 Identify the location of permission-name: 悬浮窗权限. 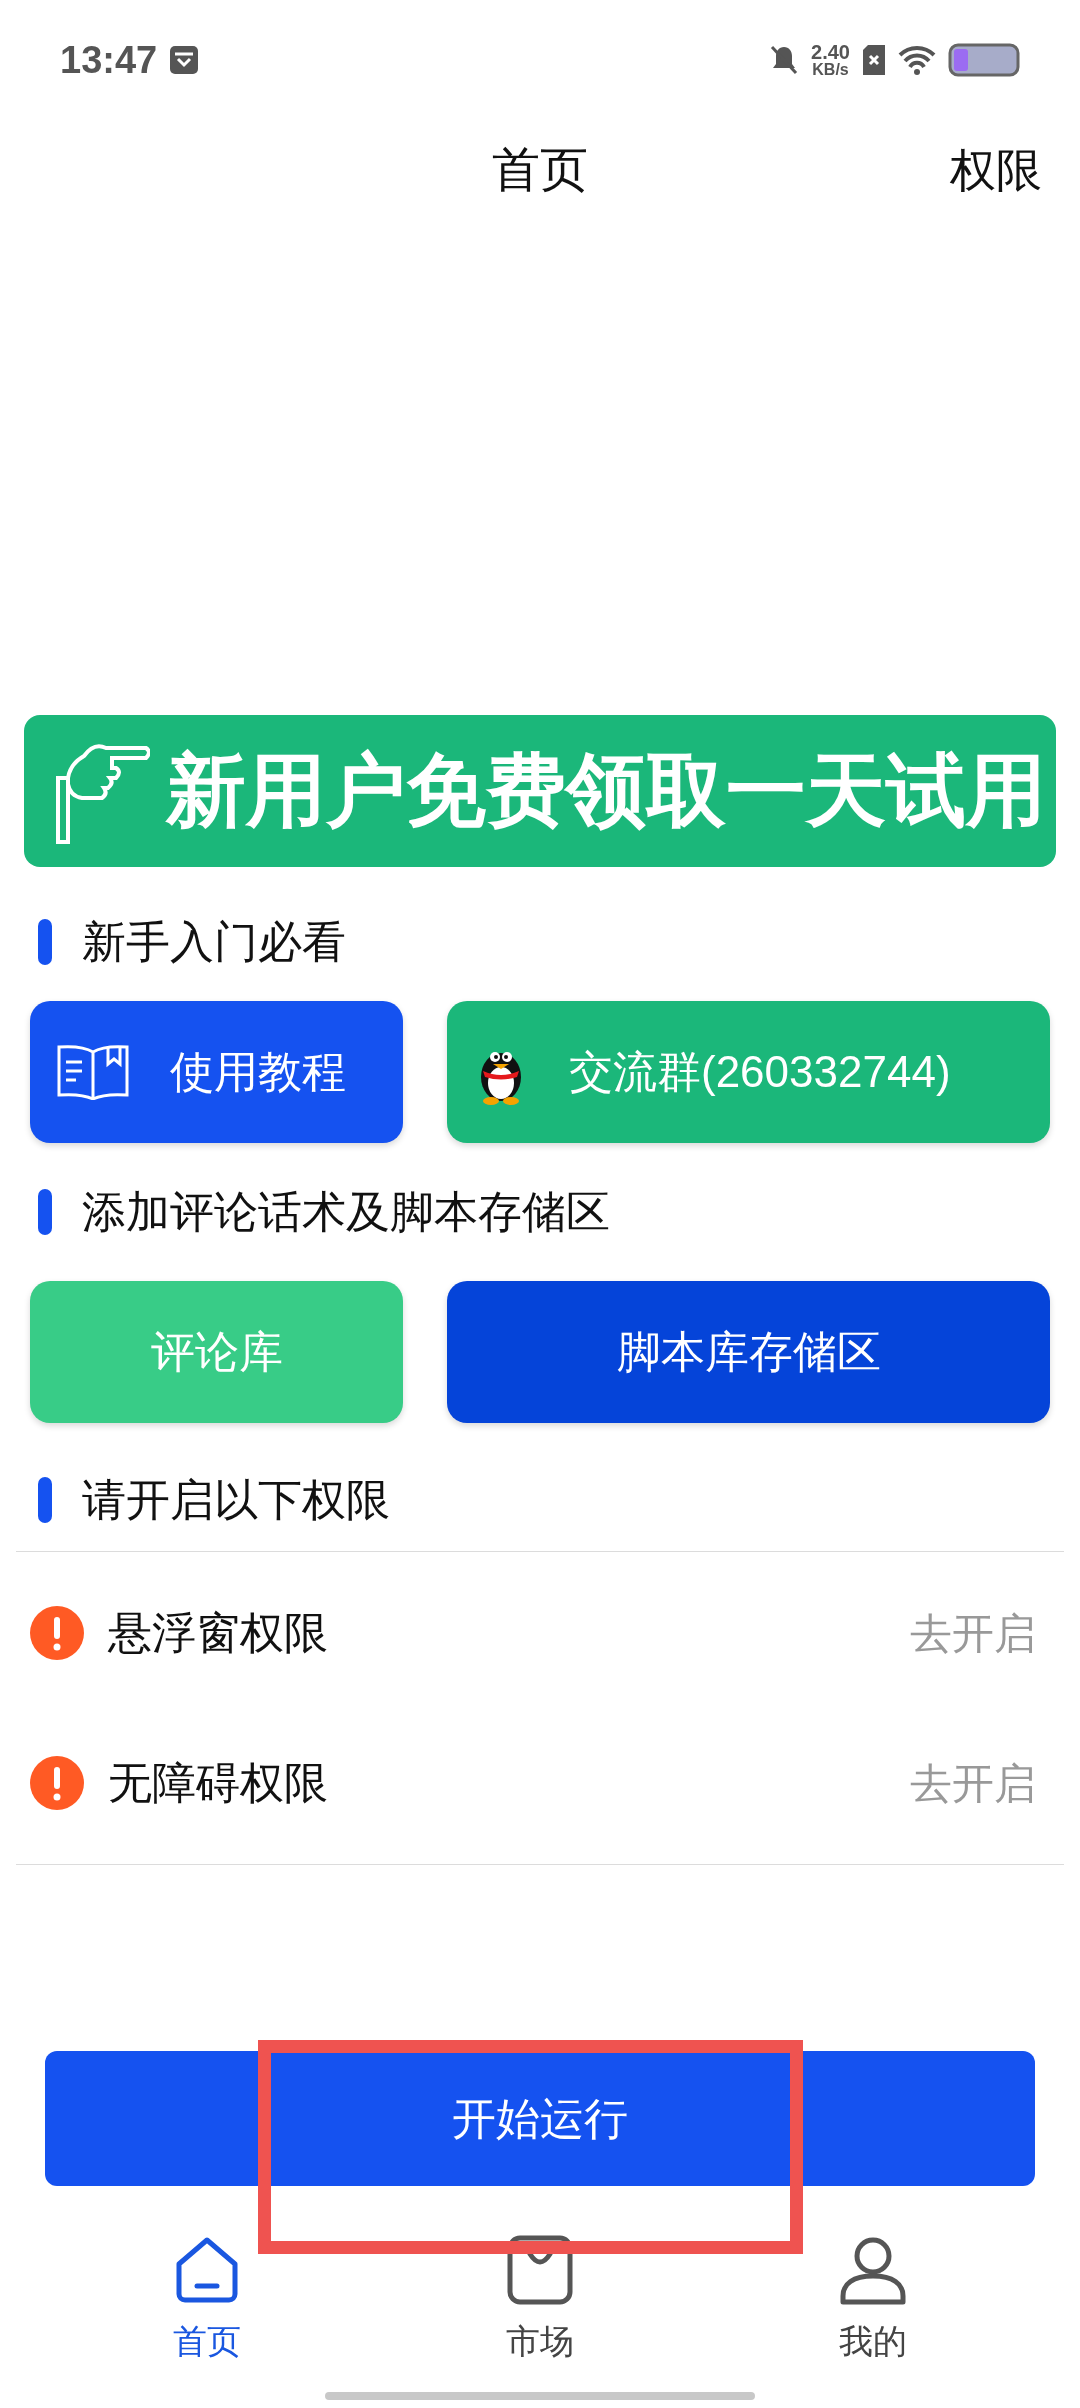
(218, 1633).